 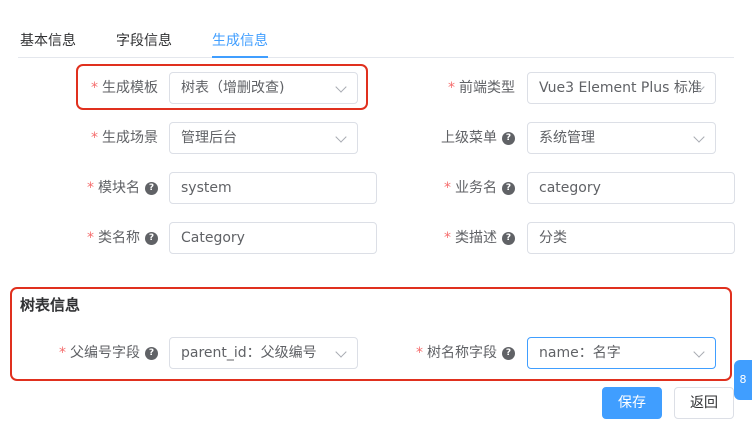 What do you see at coordinates (465, 353) in the screenshot?
I see `tree-name-field-label: * 树名称字段?` at bounding box center [465, 353].